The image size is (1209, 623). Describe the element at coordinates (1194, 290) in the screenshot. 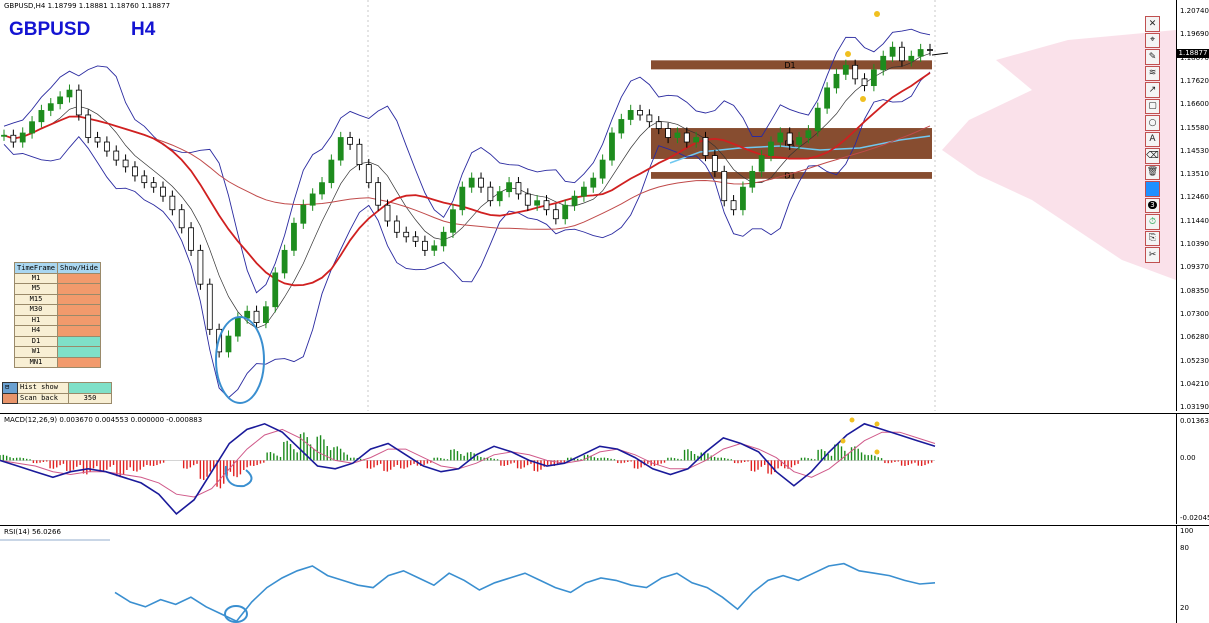

I see `price-axis-tick: 1.08350` at that location.